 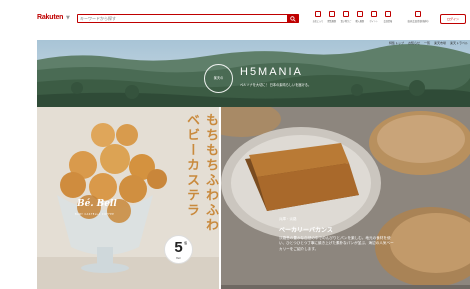 I want to click on login-button: ログイン, so click(x=453, y=19).